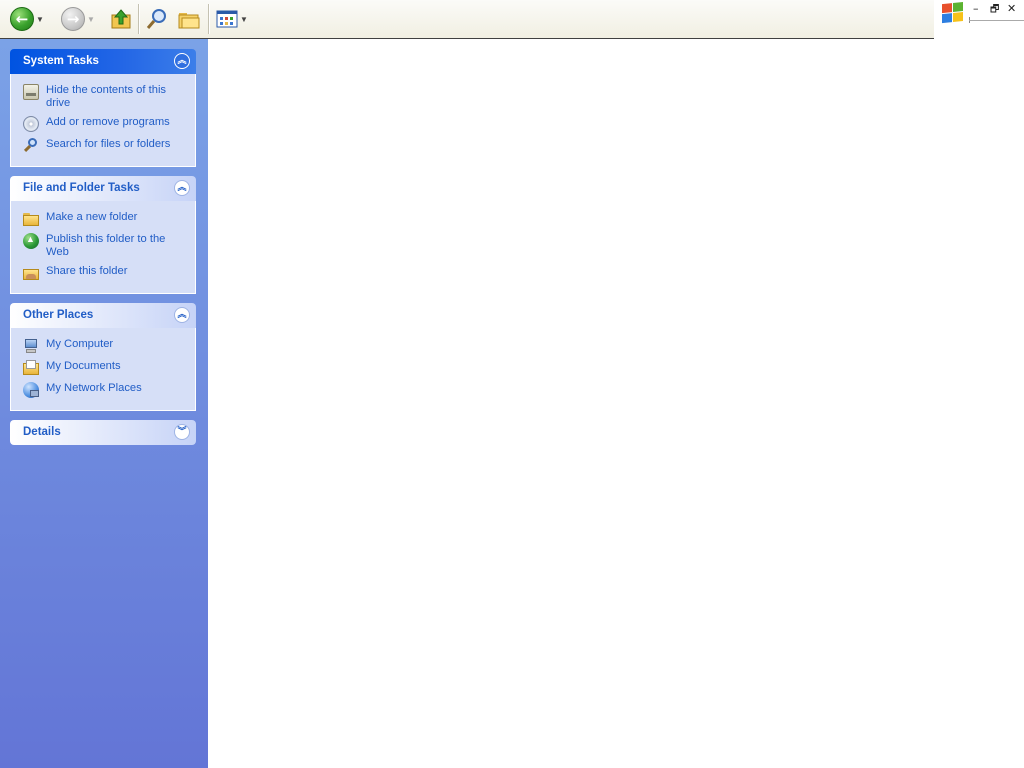 This screenshot has height=768, width=1024. I want to click on task-label: Hide the contents of this drive, so click(106, 96).